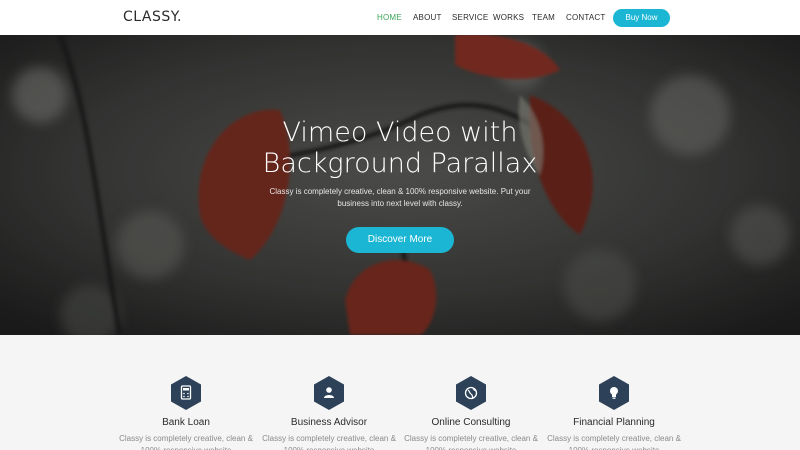 The width and height of the screenshot is (800, 450). Describe the element at coordinates (471, 422) in the screenshot. I see `service-title: Online Consulting` at that location.